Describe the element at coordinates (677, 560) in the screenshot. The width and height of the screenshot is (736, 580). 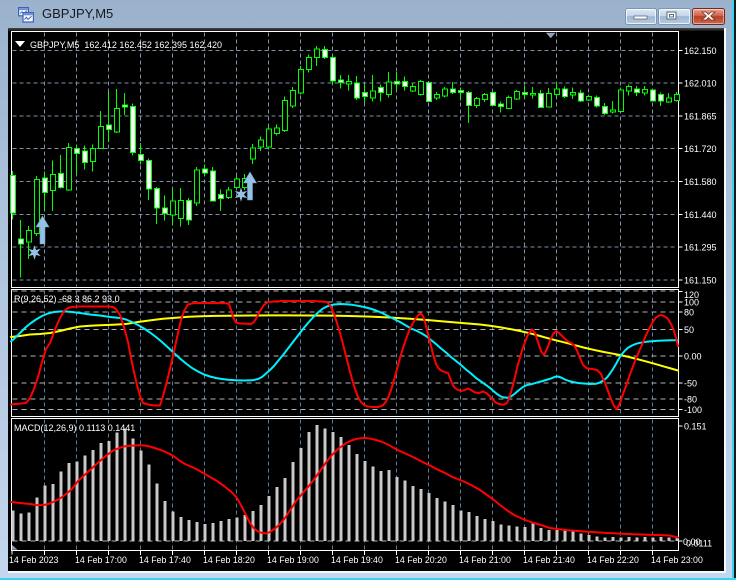
I see `svg-text: 14 Feb 23:00` at that location.